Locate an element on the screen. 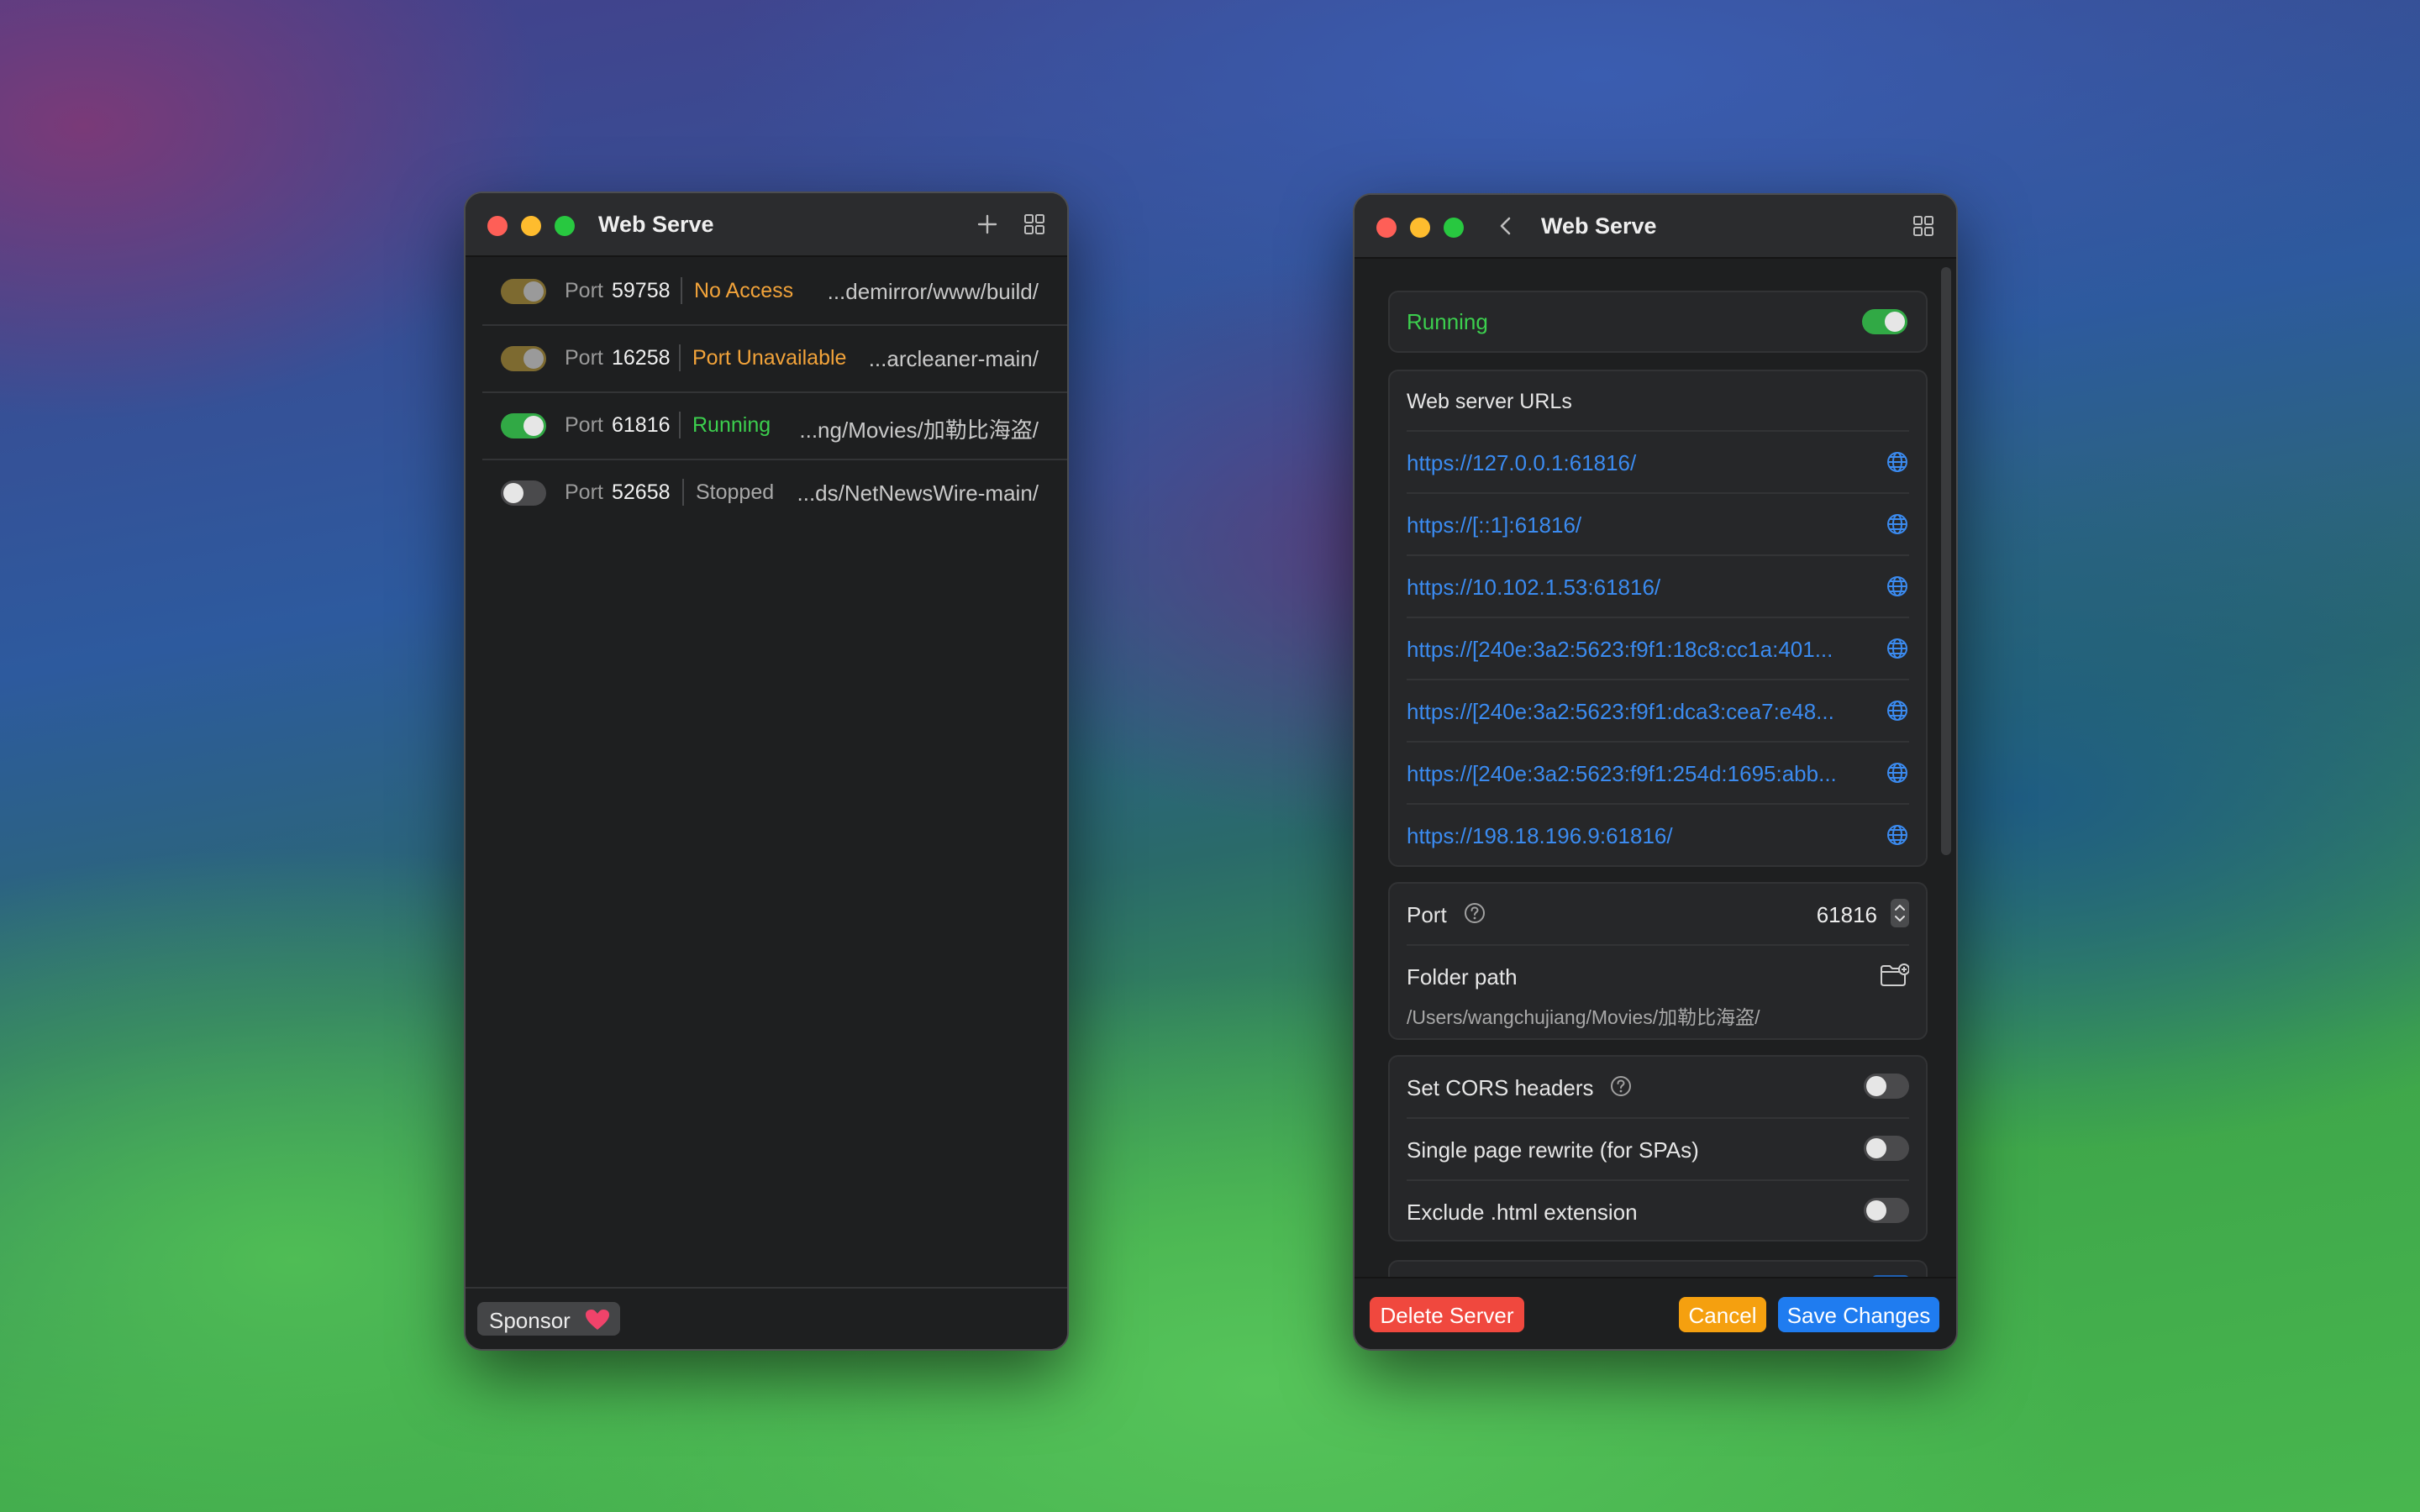 Image resolution: width=2420 pixels, height=1512 pixels. port-value: 61816 is located at coordinates (1847, 915).